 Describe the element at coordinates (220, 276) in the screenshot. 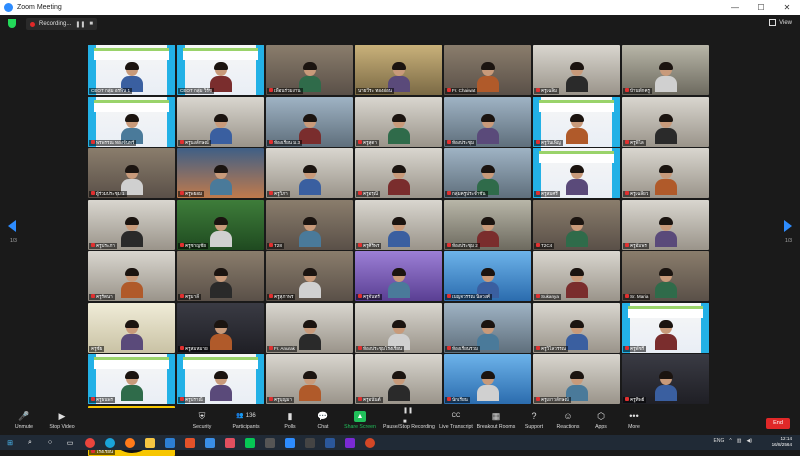

I see `video-tile: ครูมาลี` at that location.